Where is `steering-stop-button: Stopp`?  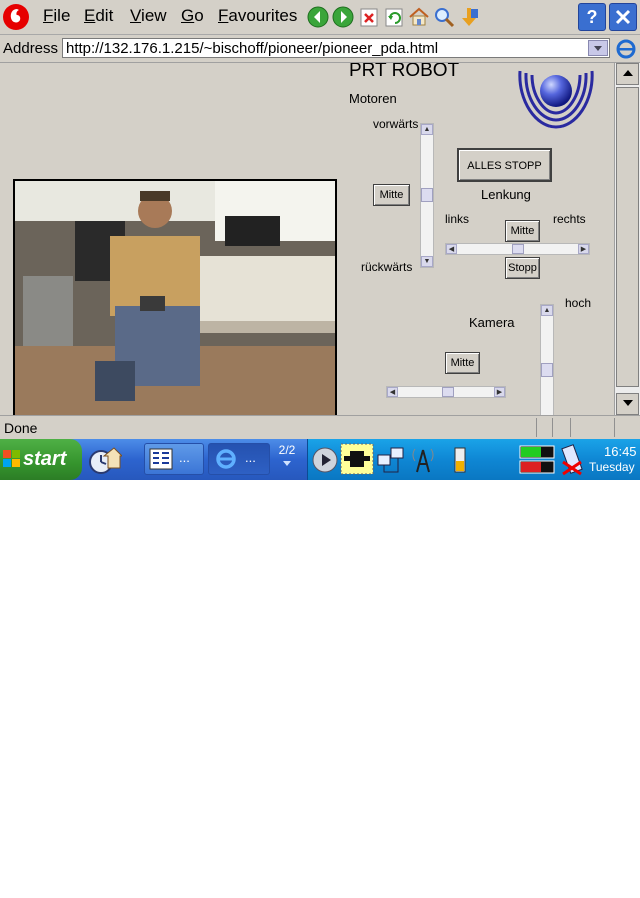 steering-stop-button: Stopp is located at coordinates (522, 268).